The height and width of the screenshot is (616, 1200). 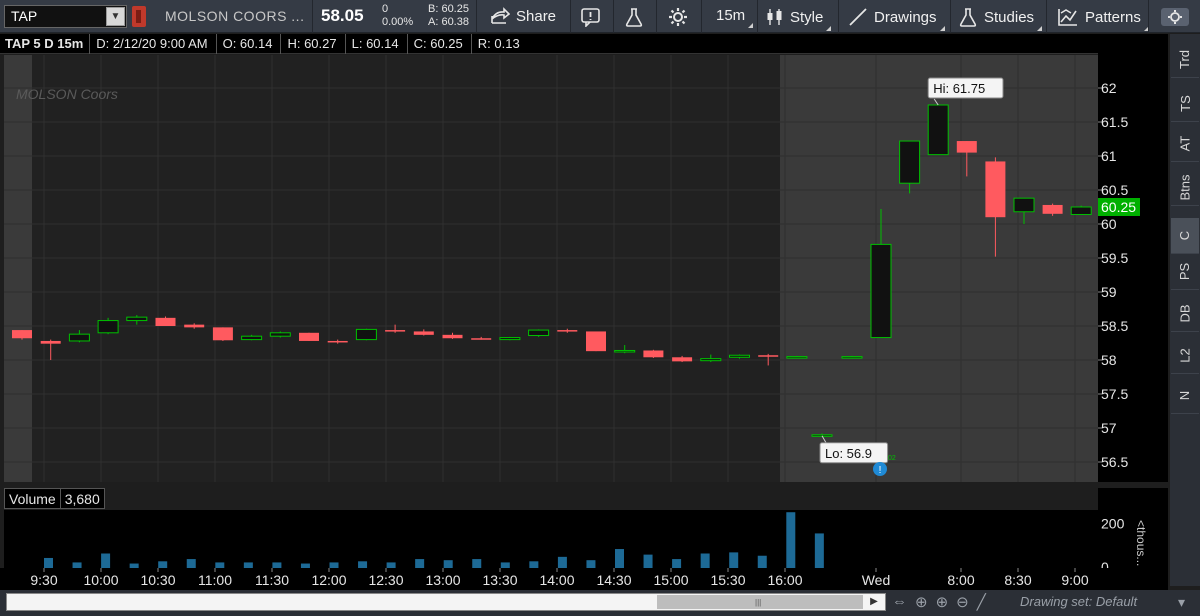 What do you see at coordinates (1185, 272) in the screenshot?
I see `sidebar-tab-ps: PS` at bounding box center [1185, 272].